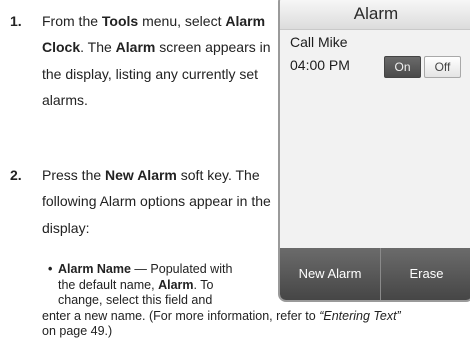 The height and width of the screenshot is (364, 470). What do you see at coordinates (442, 67) in the screenshot?
I see `alarm-off-toggle: Off` at bounding box center [442, 67].